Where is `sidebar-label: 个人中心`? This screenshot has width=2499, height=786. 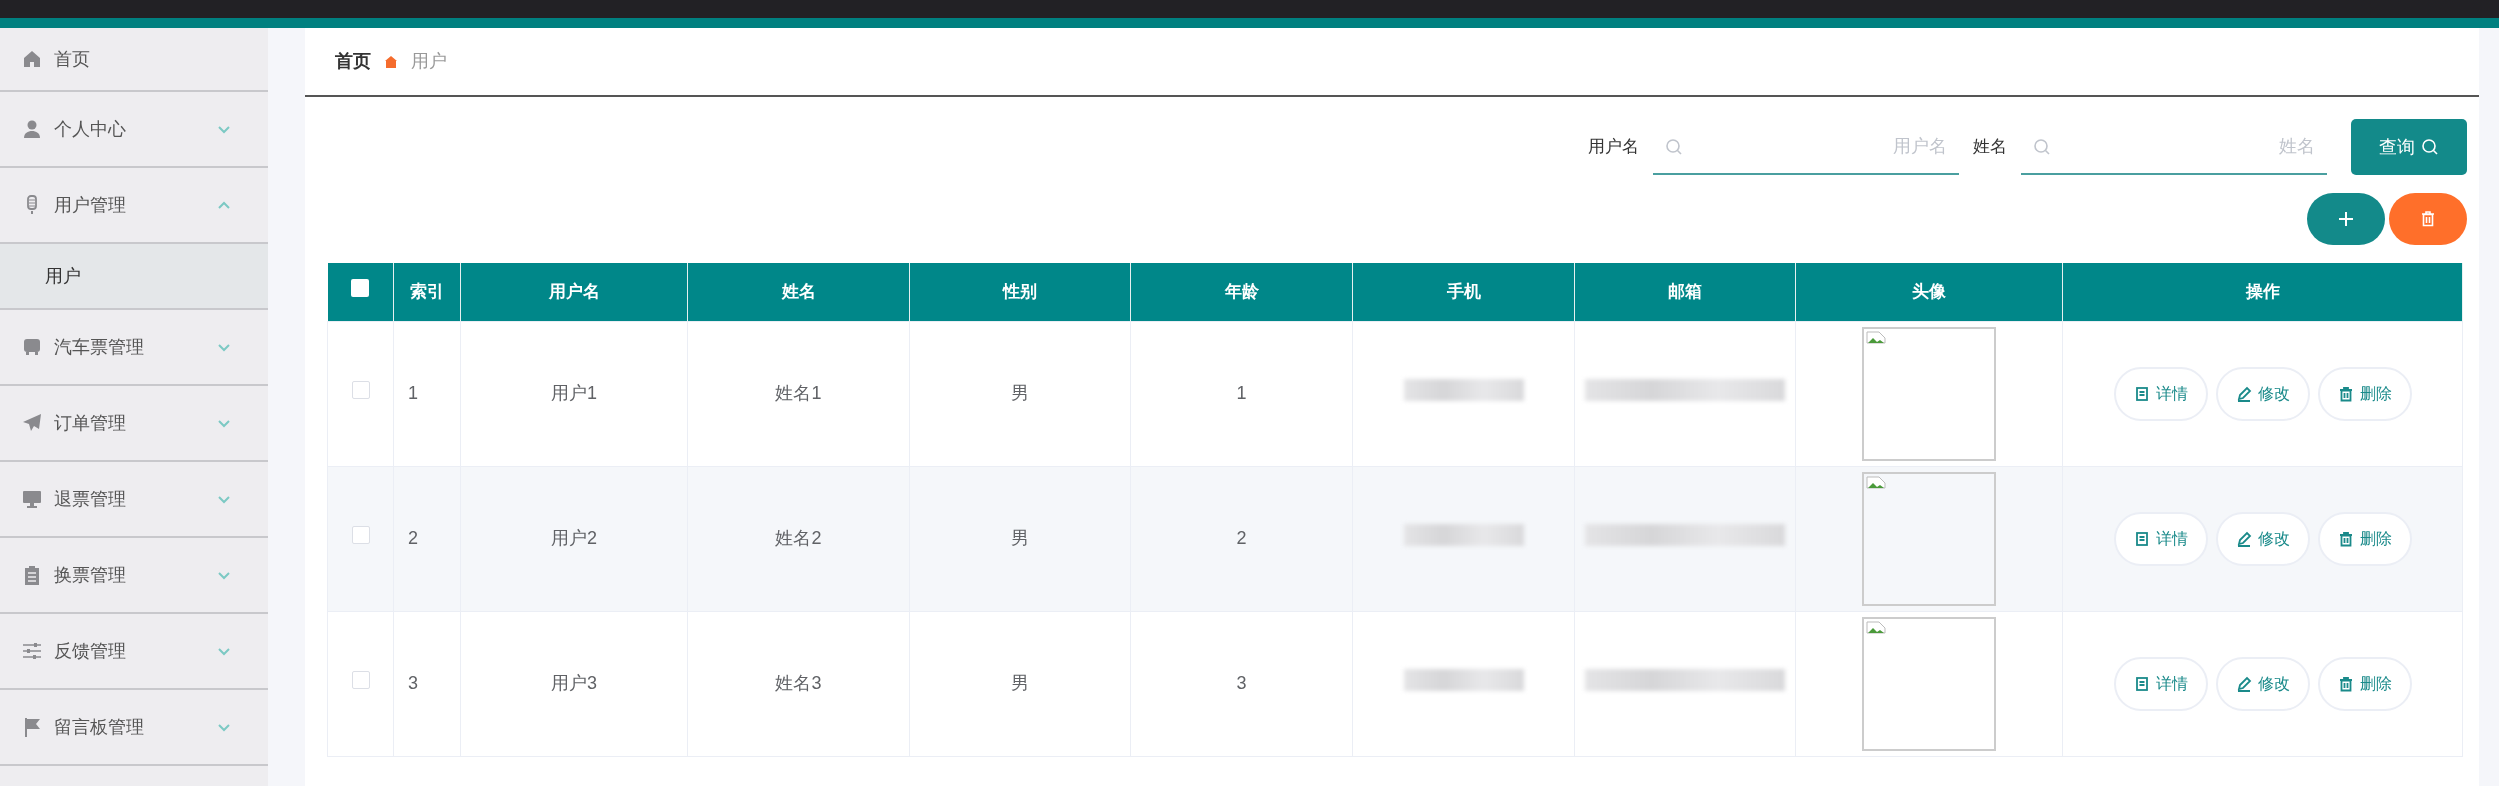 sidebar-label: 个人中心 is located at coordinates (90, 129).